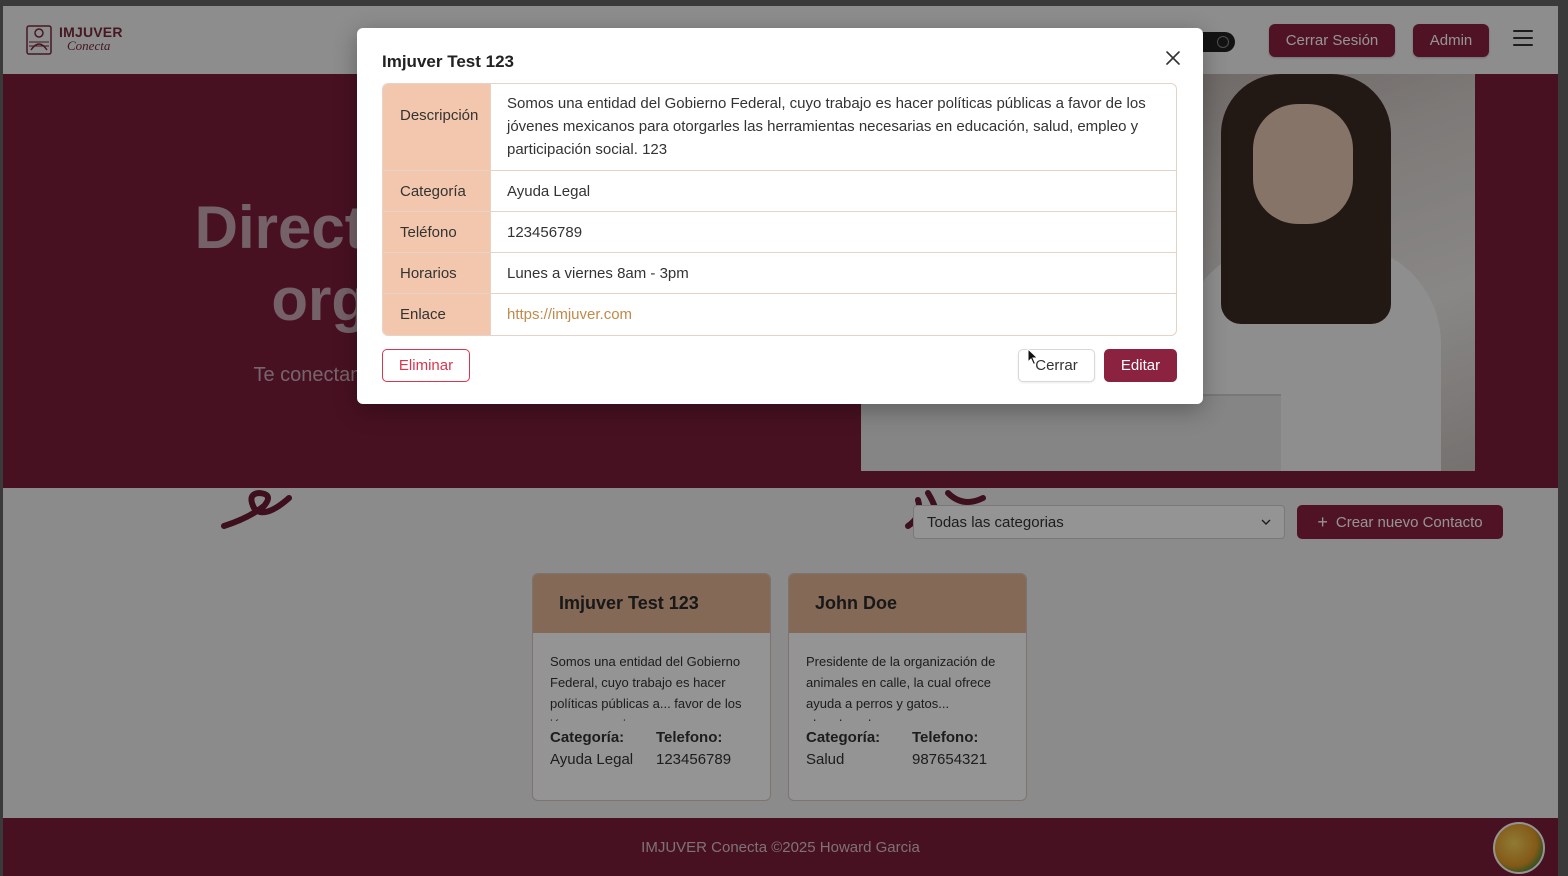 The width and height of the screenshot is (1568, 876). Describe the element at coordinates (437, 232) in the screenshot. I see `details-label: Teléfono` at that location.